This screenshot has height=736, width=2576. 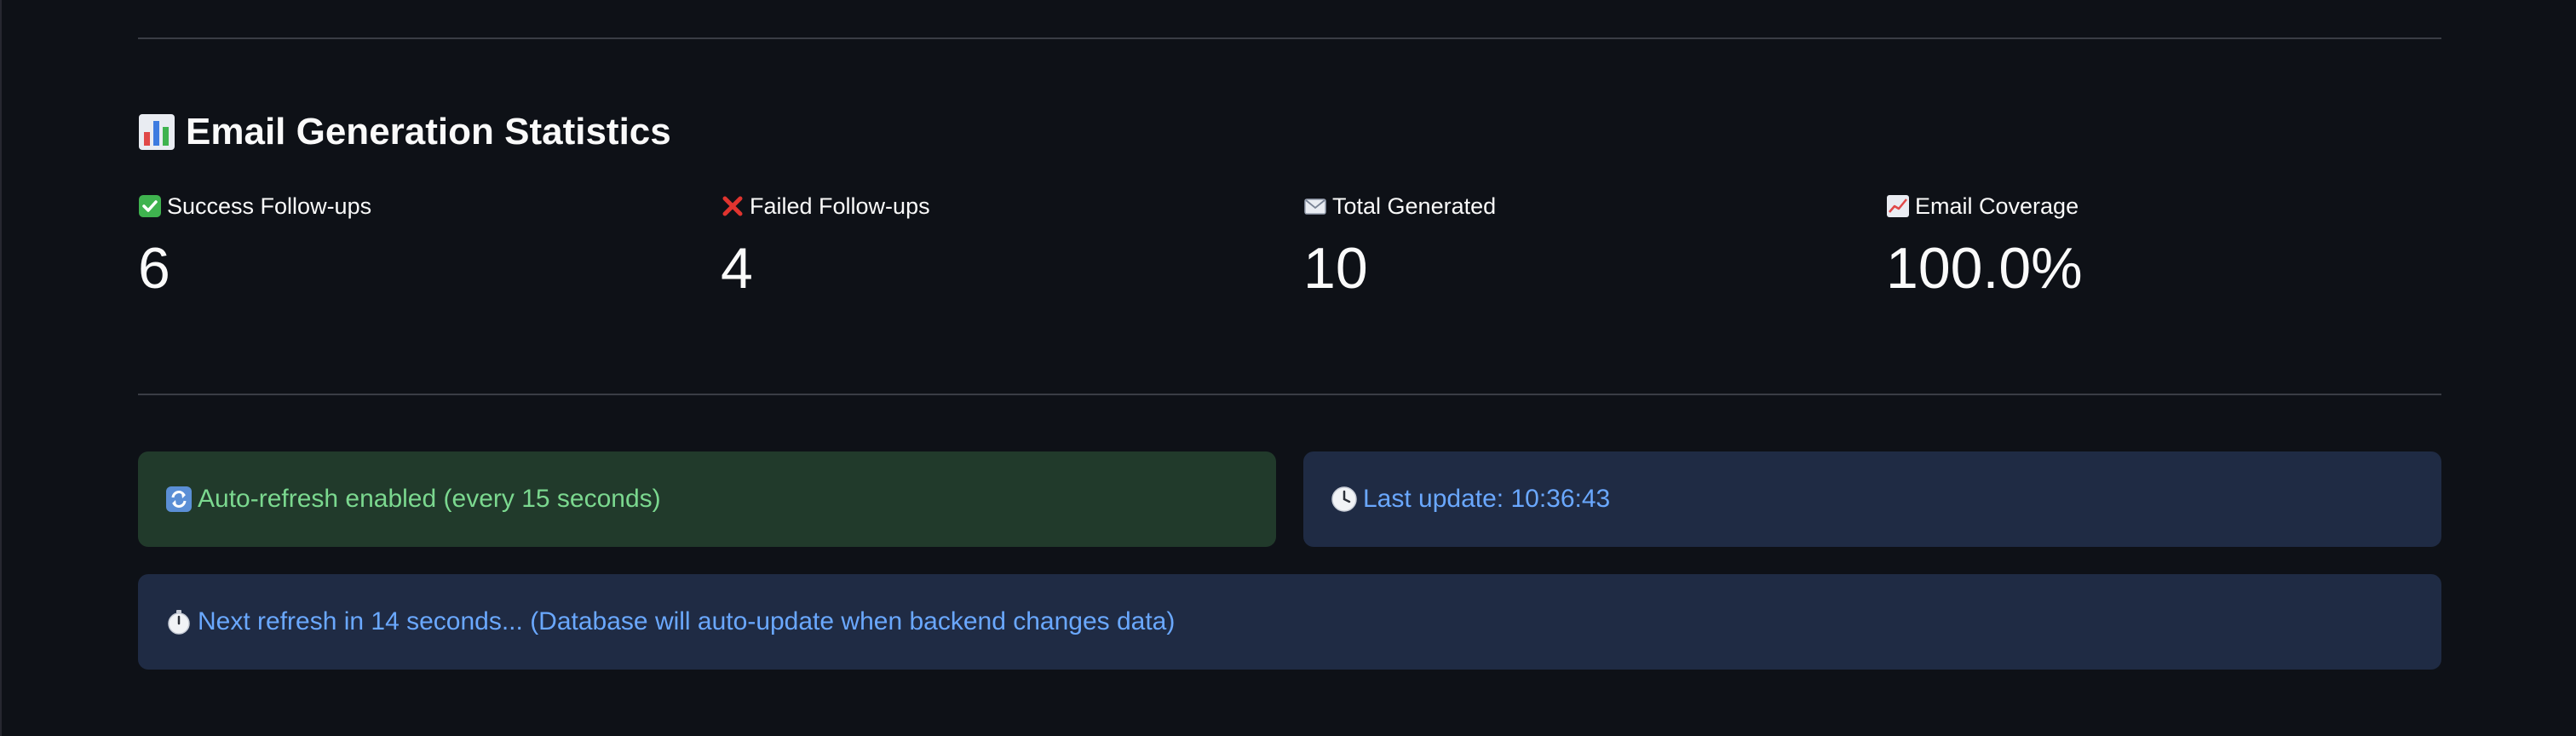 What do you see at coordinates (429, 499) in the screenshot?
I see `auto-refresh-text: Auto-refresh enabled (every 15 seconds)` at bounding box center [429, 499].